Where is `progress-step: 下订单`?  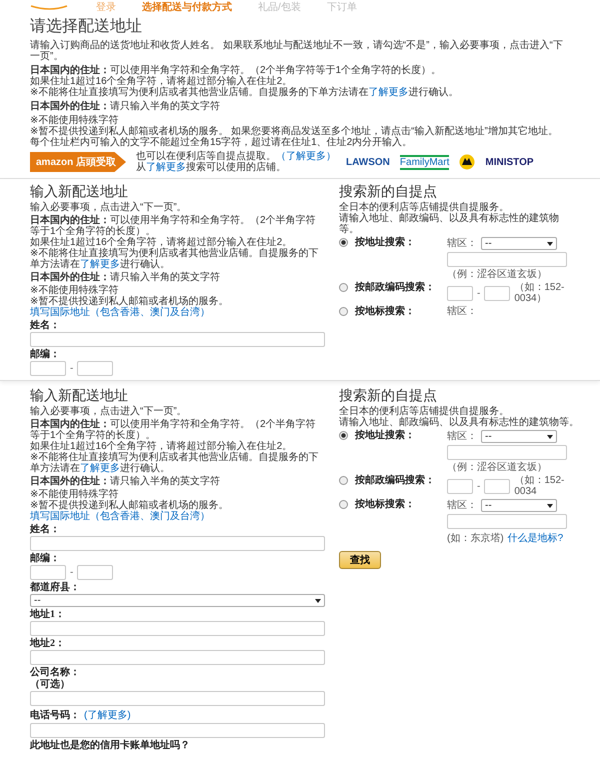 progress-step: 下订单 is located at coordinates (341, 7).